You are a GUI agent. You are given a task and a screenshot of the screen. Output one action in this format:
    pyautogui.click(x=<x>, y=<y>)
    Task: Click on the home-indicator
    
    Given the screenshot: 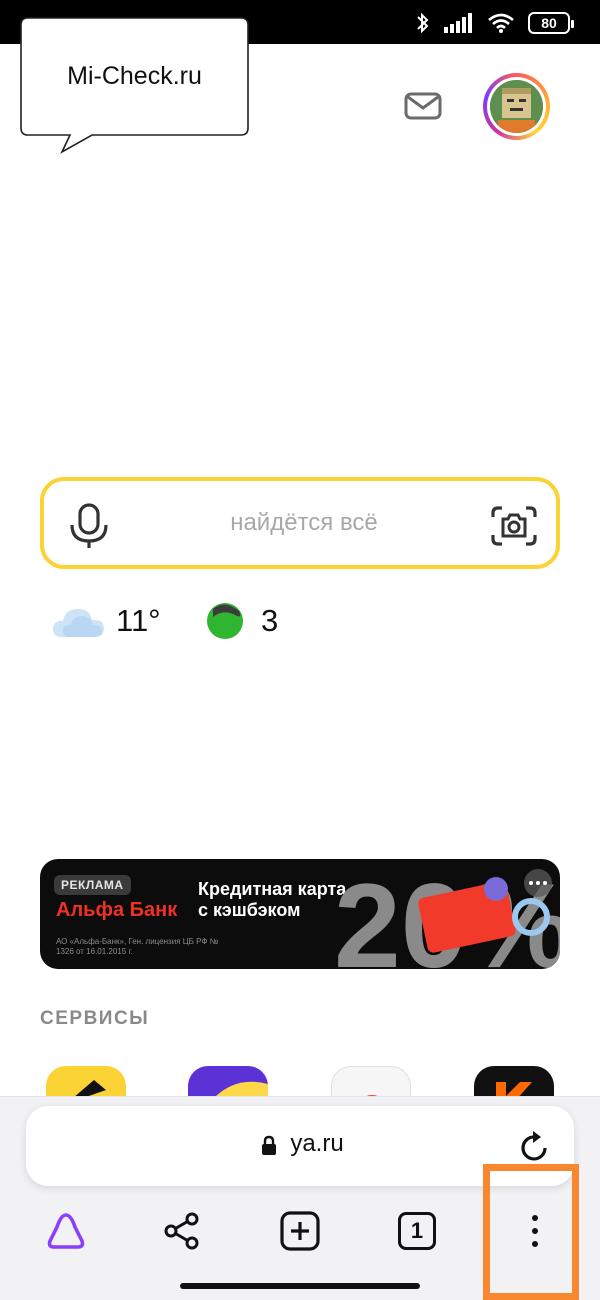 What is the action you would take?
    pyautogui.click(x=300, y=1286)
    